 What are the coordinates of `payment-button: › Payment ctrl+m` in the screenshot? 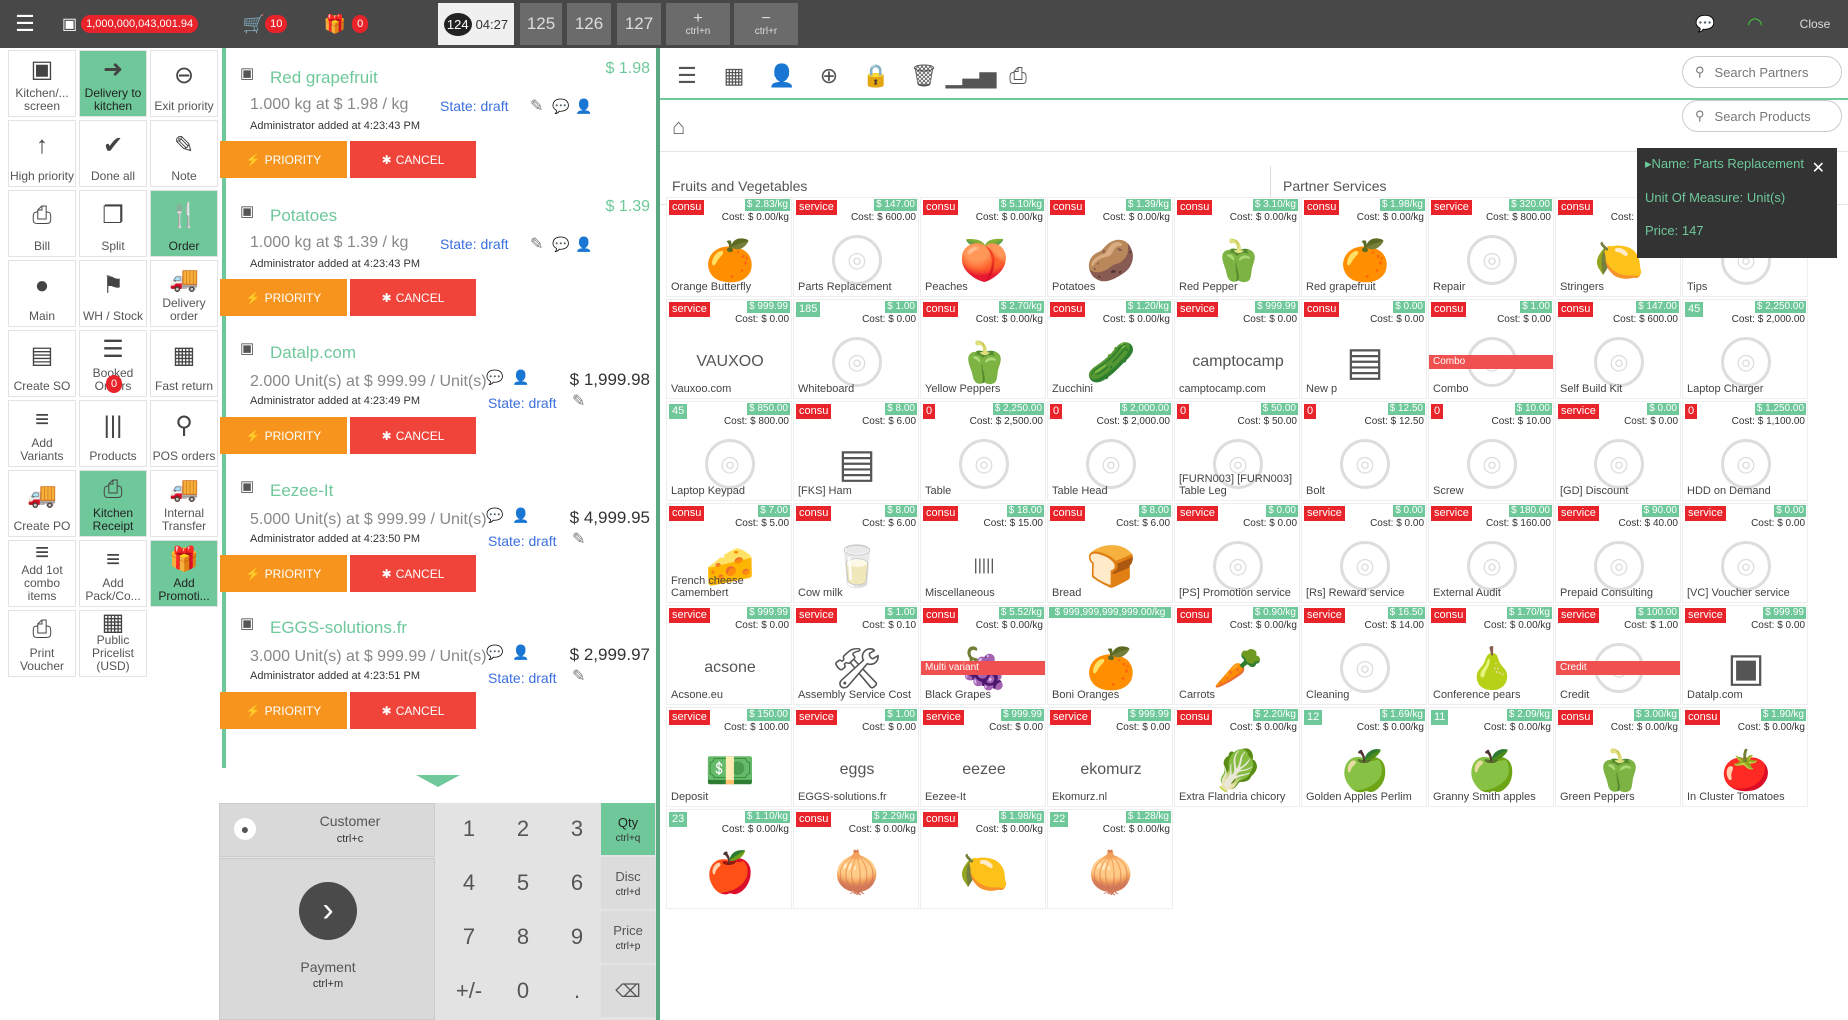 It's located at (327, 939).